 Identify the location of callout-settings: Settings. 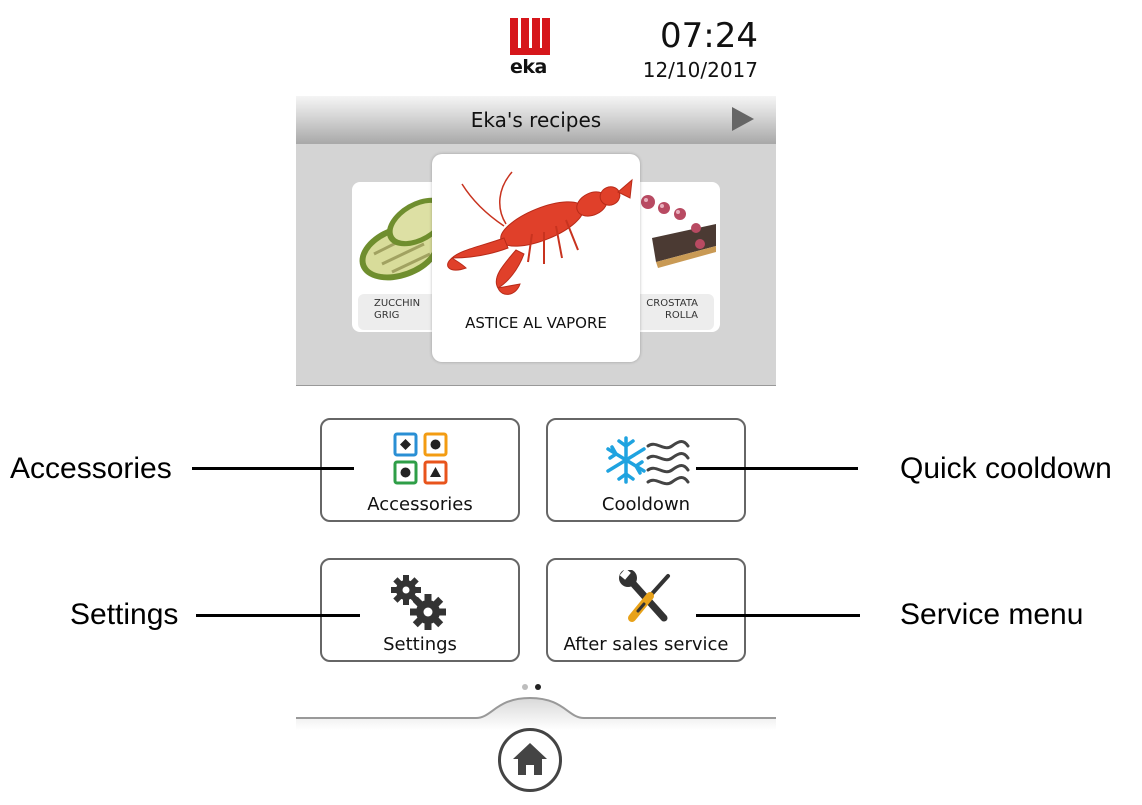
(124, 614).